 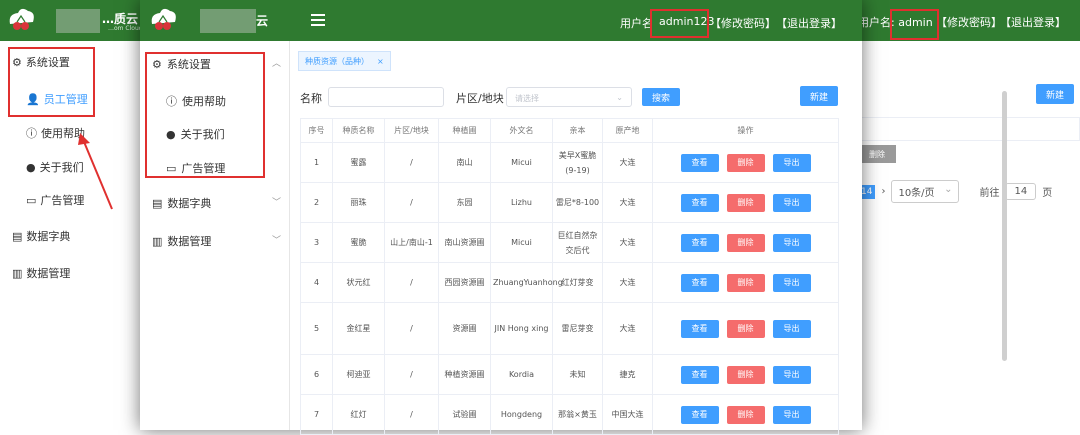 What do you see at coordinates (969, 22) in the screenshot?
I see `bg-change-password-link: 【修改密码】` at bounding box center [969, 22].